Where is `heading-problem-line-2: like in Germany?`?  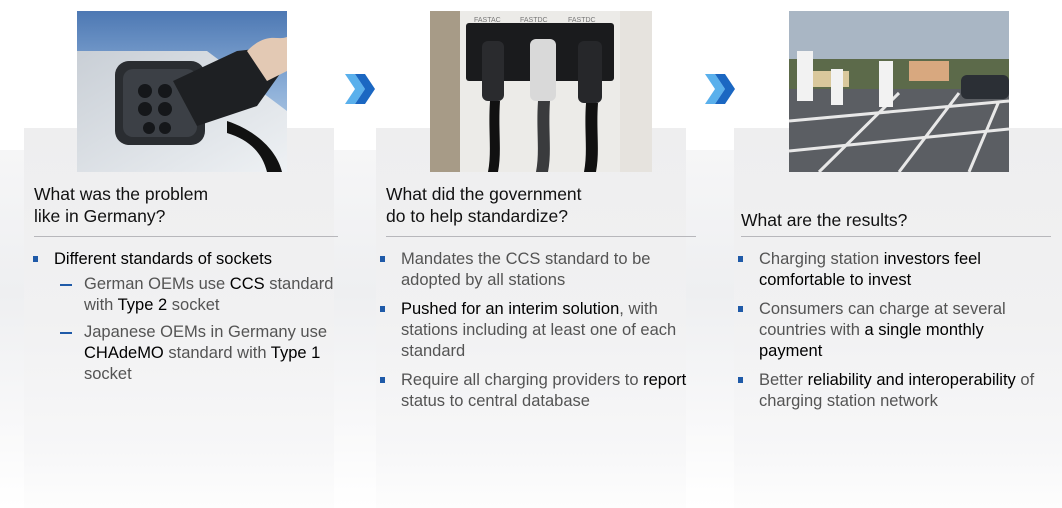 heading-problem-line-2: like in Germany? is located at coordinates (100, 216).